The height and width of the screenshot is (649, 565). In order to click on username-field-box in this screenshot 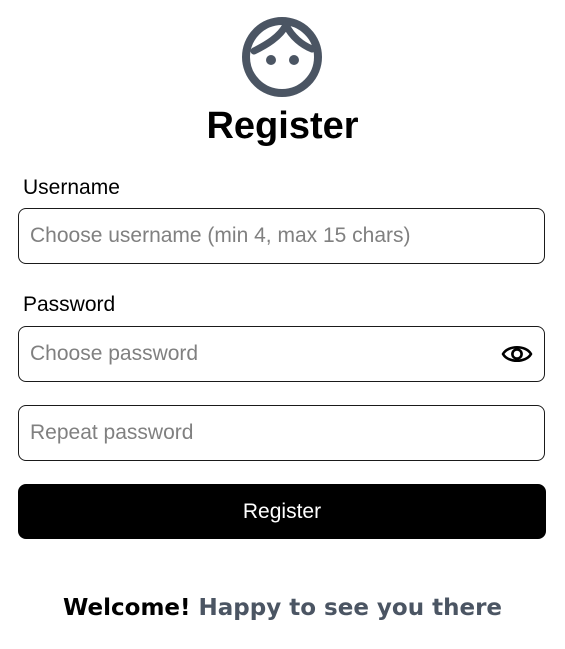, I will do `click(281, 236)`.